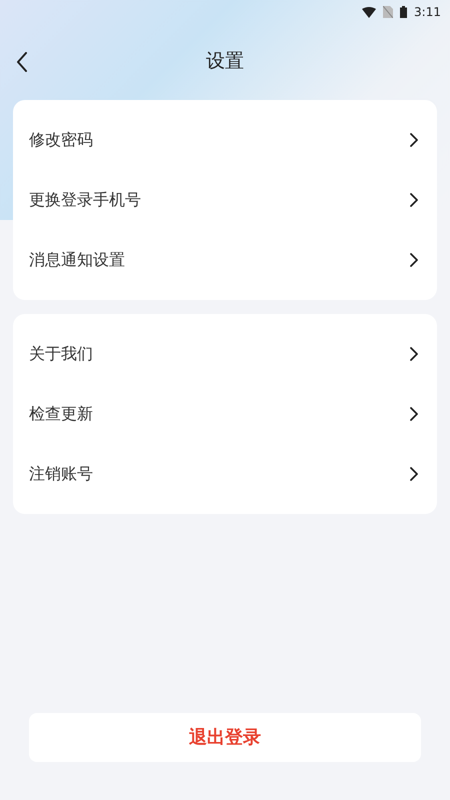 The height and width of the screenshot is (800, 450). I want to click on settings-item: 注销账号, so click(225, 474).